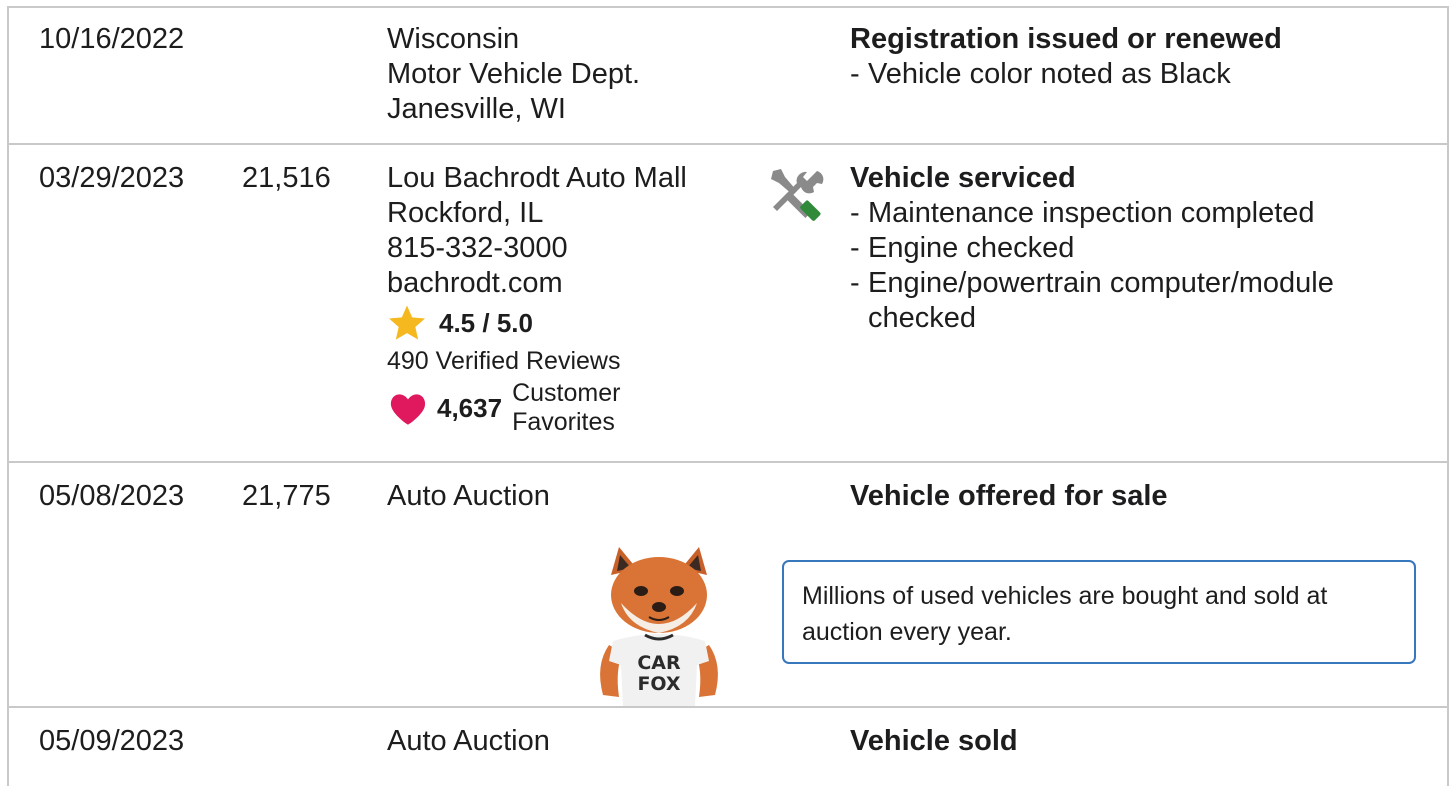  What do you see at coordinates (659, 663) in the screenshot?
I see `mascot-shirt-text: CAR` at bounding box center [659, 663].